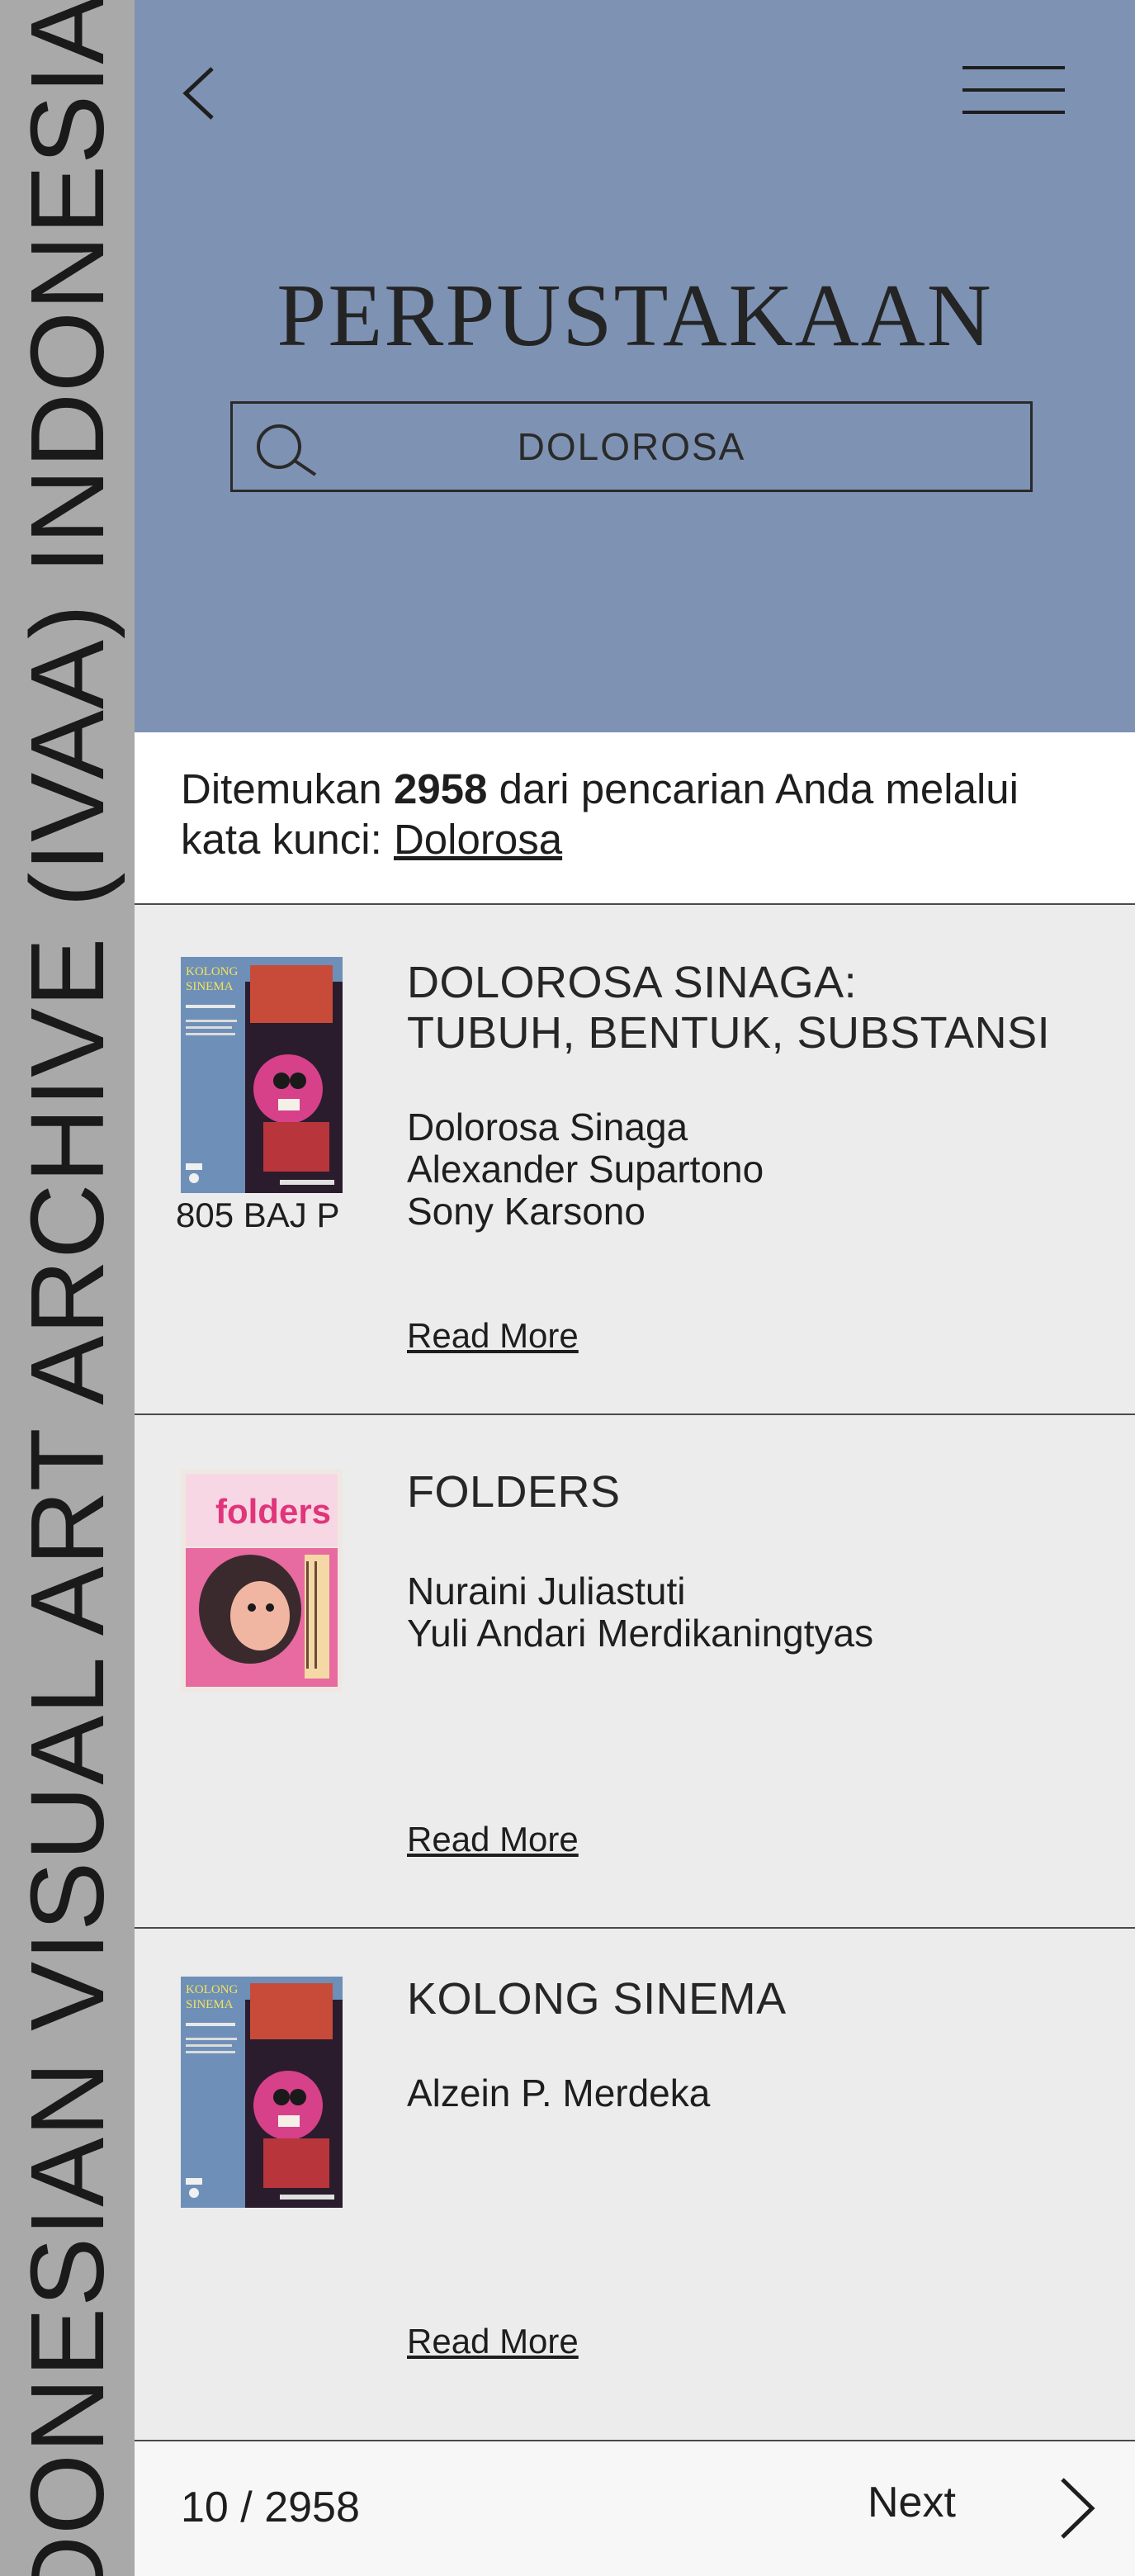 The image size is (1135, 2576). What do you see at coordinates (633, 982) in the screenshot?
I see `result-title-line: DOLOROSA SINAGA:` at bounding box center [633, 982].